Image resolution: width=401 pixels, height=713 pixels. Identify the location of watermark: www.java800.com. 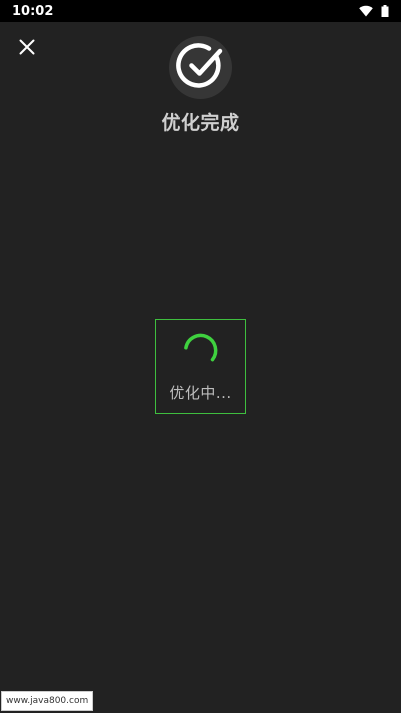
(47, 701).